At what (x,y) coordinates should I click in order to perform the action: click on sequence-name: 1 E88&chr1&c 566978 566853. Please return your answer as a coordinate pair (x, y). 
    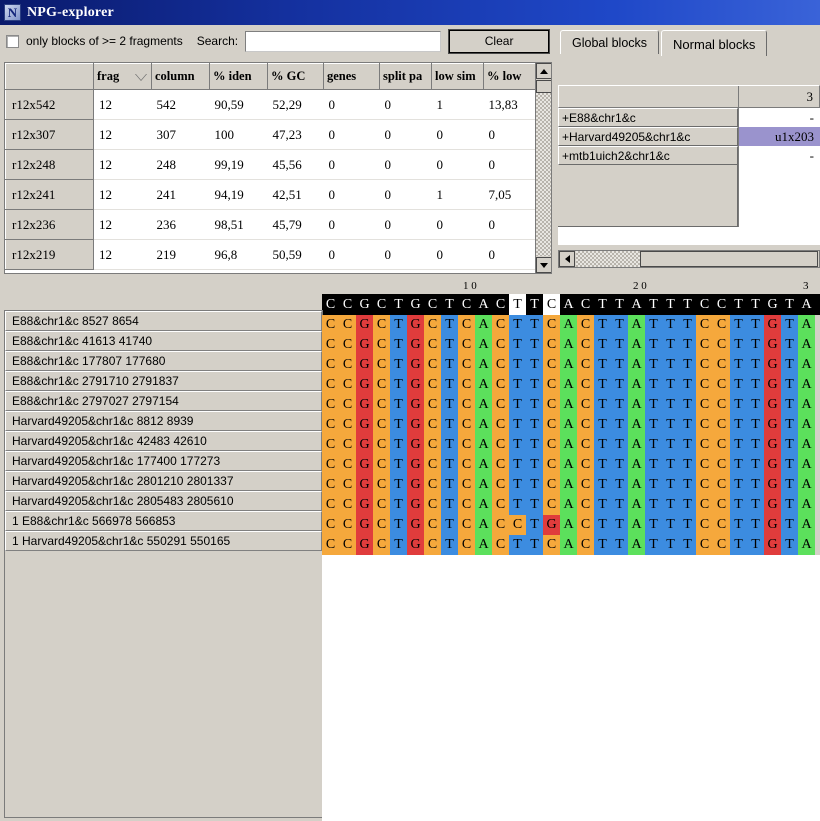
    Looking at the image, I should click on (163, 521).